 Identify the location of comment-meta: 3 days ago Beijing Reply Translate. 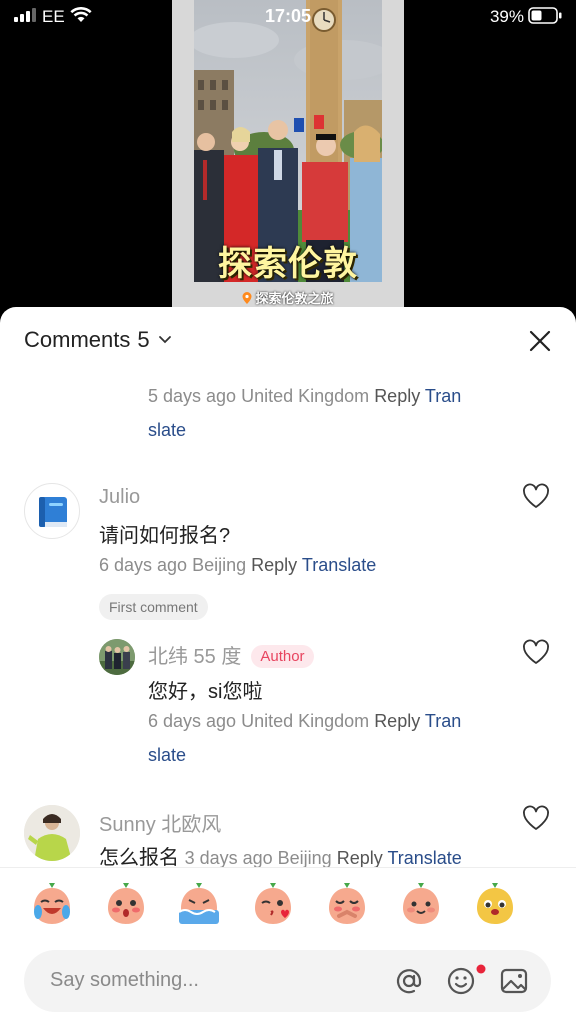
(323, 857).